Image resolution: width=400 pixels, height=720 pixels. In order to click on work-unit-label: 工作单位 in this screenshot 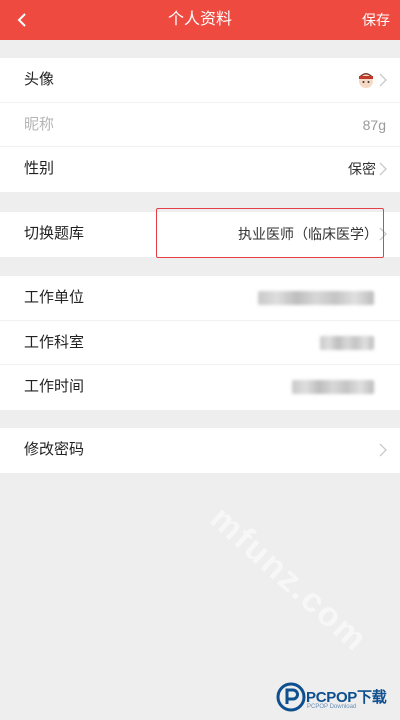, I will do `click(54, 297)`.